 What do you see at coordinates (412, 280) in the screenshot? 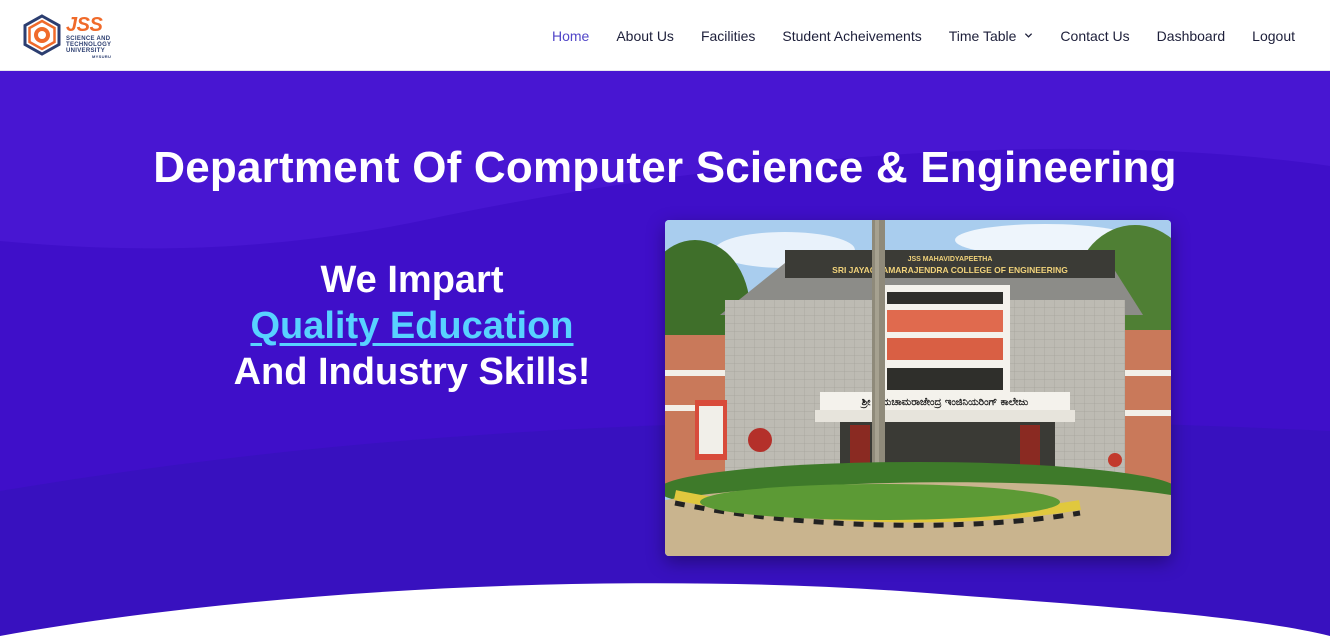
I see `tagline-line: We Impart` at bounding box center [412, 280].